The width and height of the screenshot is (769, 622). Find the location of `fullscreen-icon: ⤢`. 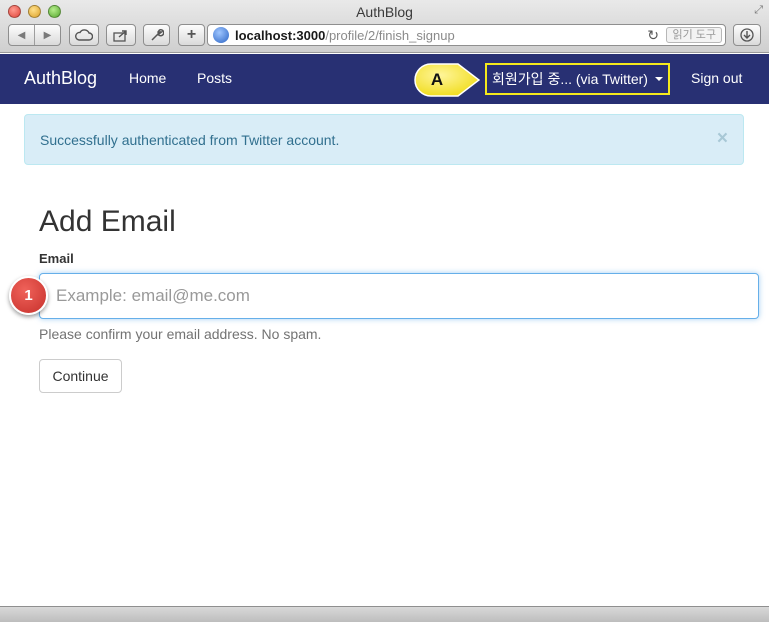

fullscreen-icon: ⤢ is located at coordinates (758, 10).